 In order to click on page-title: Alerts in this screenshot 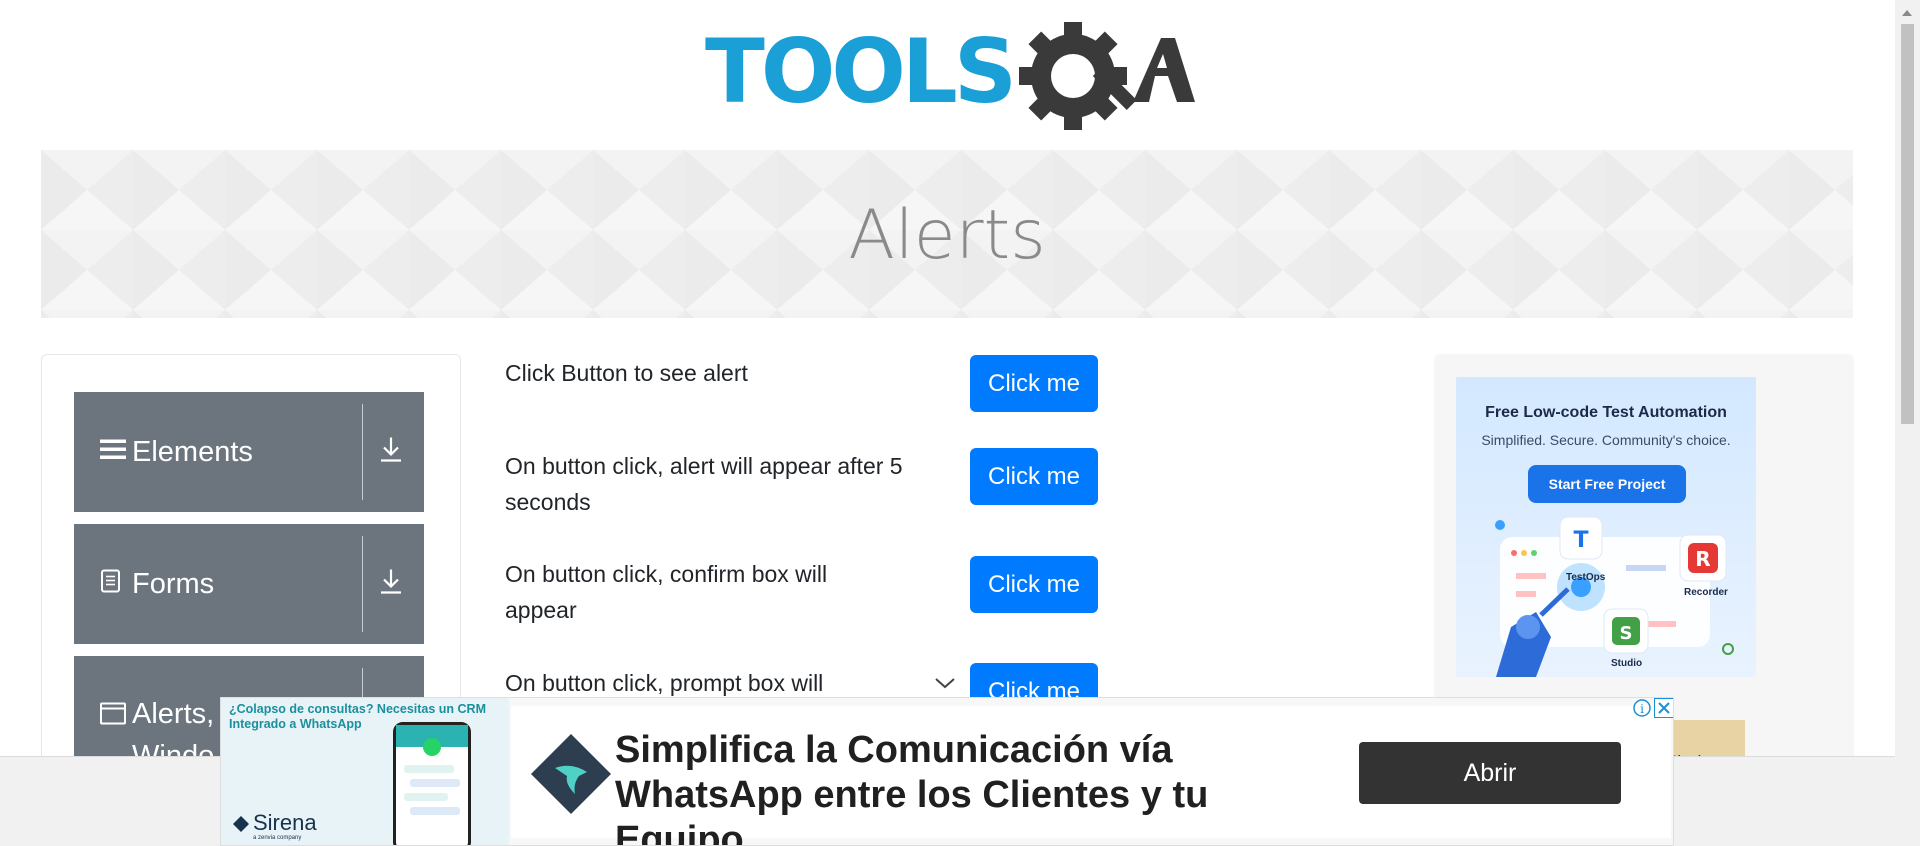, I will do `click(947, 235)`.